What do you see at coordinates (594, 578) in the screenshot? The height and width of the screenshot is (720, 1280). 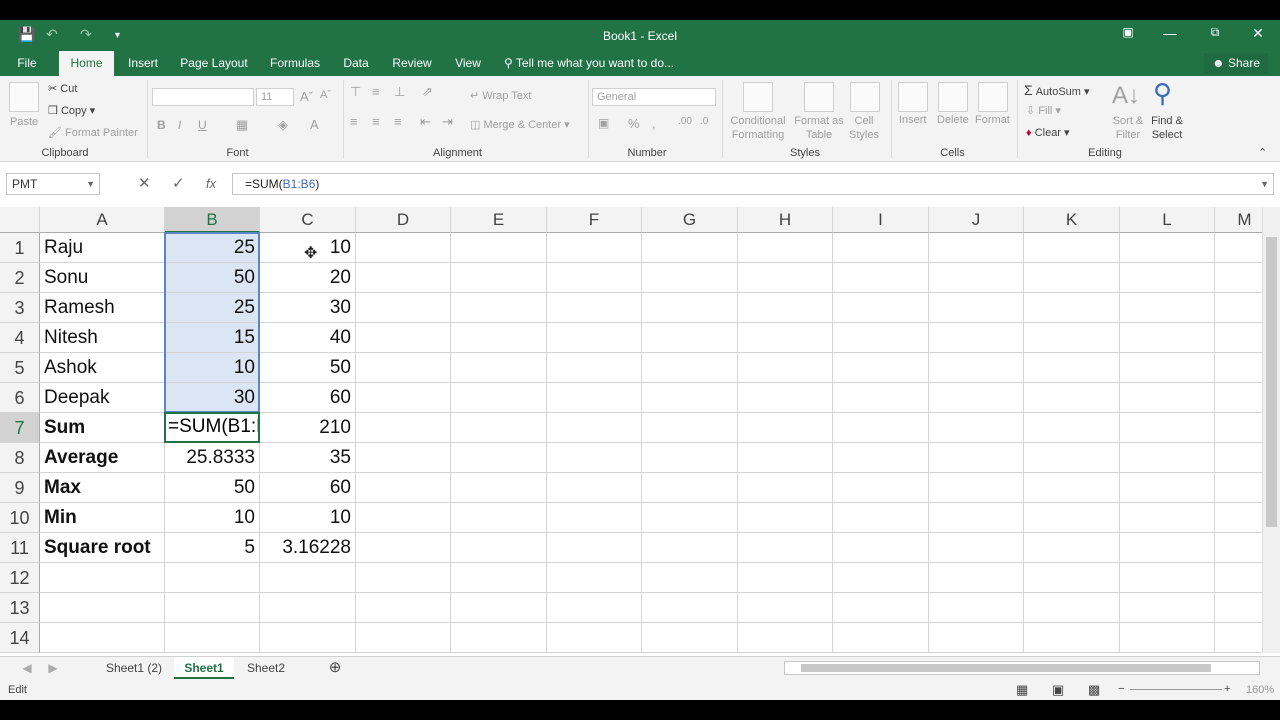 I see `cell-f12` at bounding box center [594, 578].